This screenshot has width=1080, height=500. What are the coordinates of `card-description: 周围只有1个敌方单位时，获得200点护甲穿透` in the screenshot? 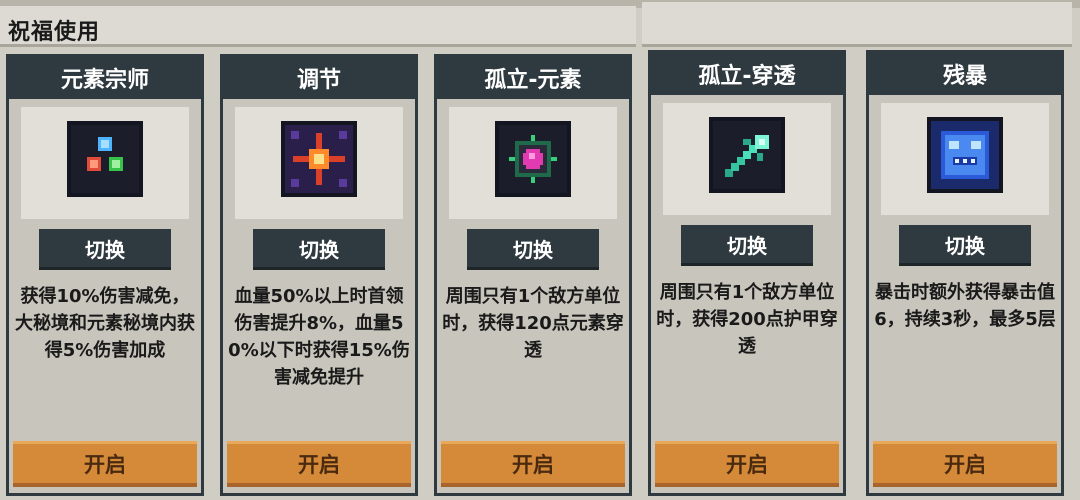 It's located at (747, 319).